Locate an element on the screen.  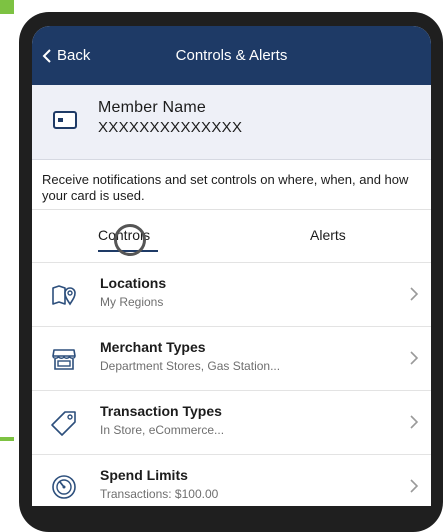
tab-controls: Controls is located at coordinates (124, 235).